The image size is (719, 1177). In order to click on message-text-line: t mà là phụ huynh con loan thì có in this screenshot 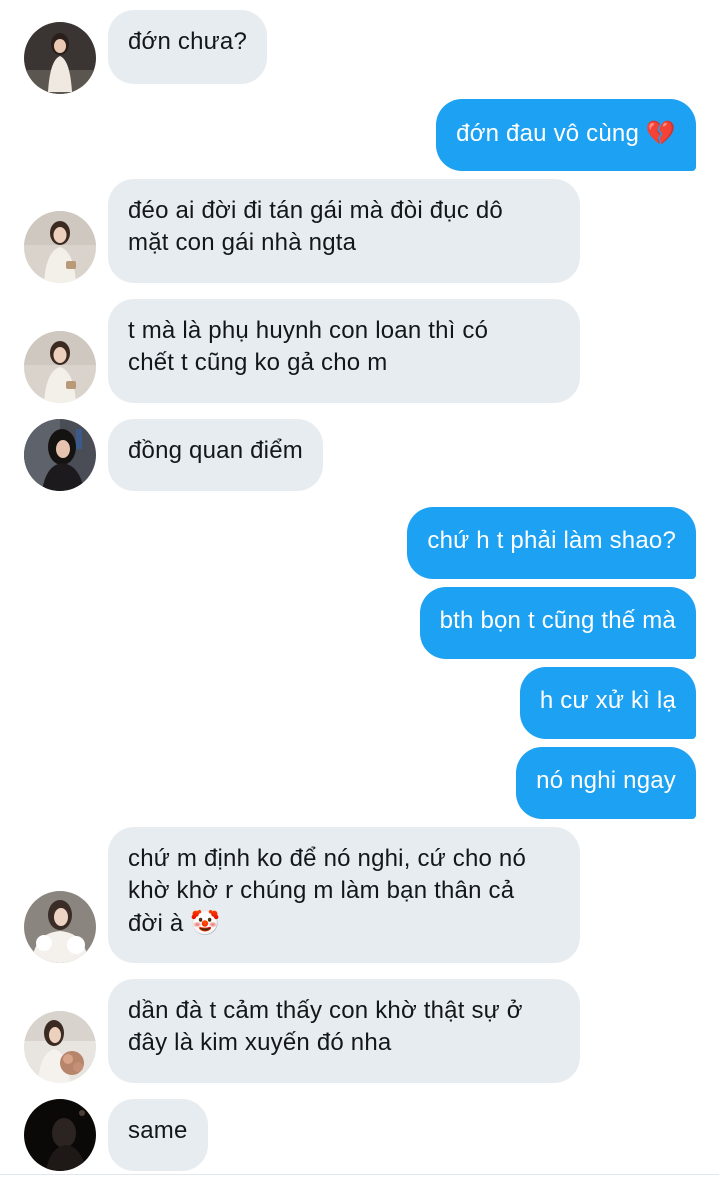, I will do `click(308, 330)`.